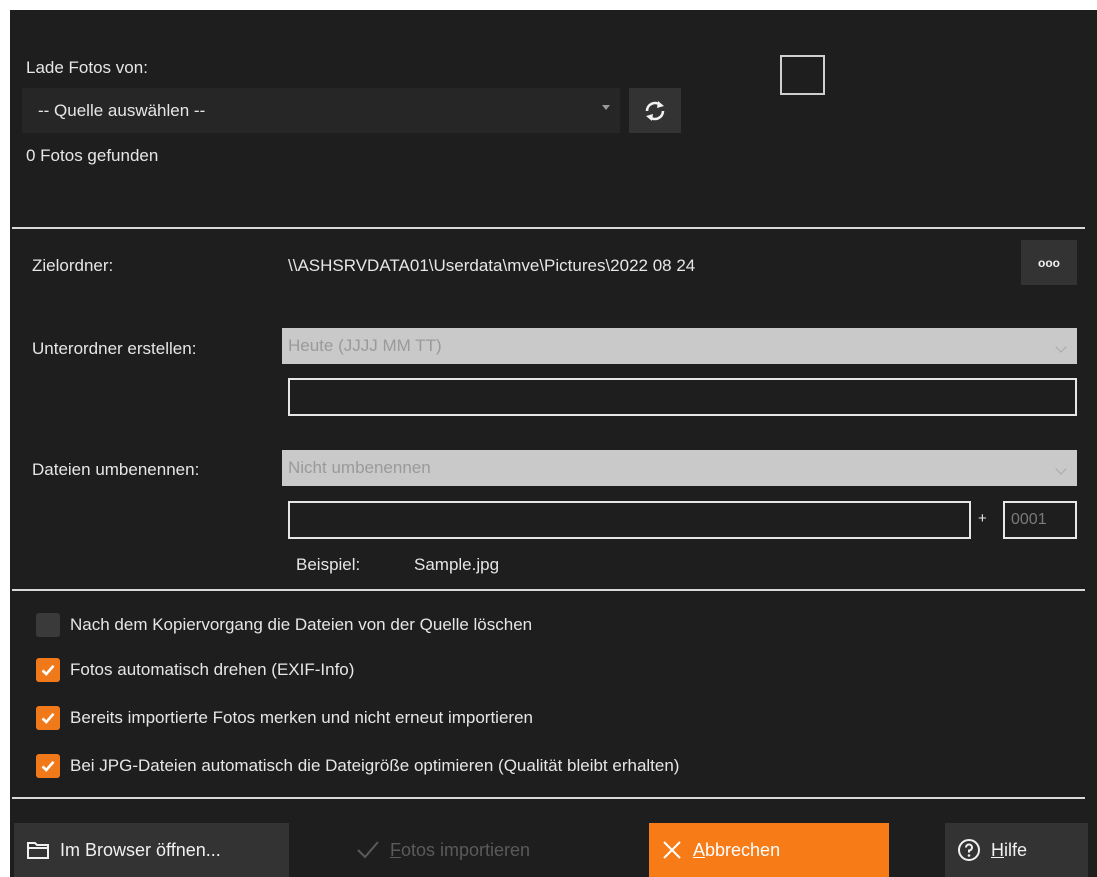 Image resolution: width=1097 pixels, height=877 pixels. I want to click on delete-source-checkbox, so click(48, 625).